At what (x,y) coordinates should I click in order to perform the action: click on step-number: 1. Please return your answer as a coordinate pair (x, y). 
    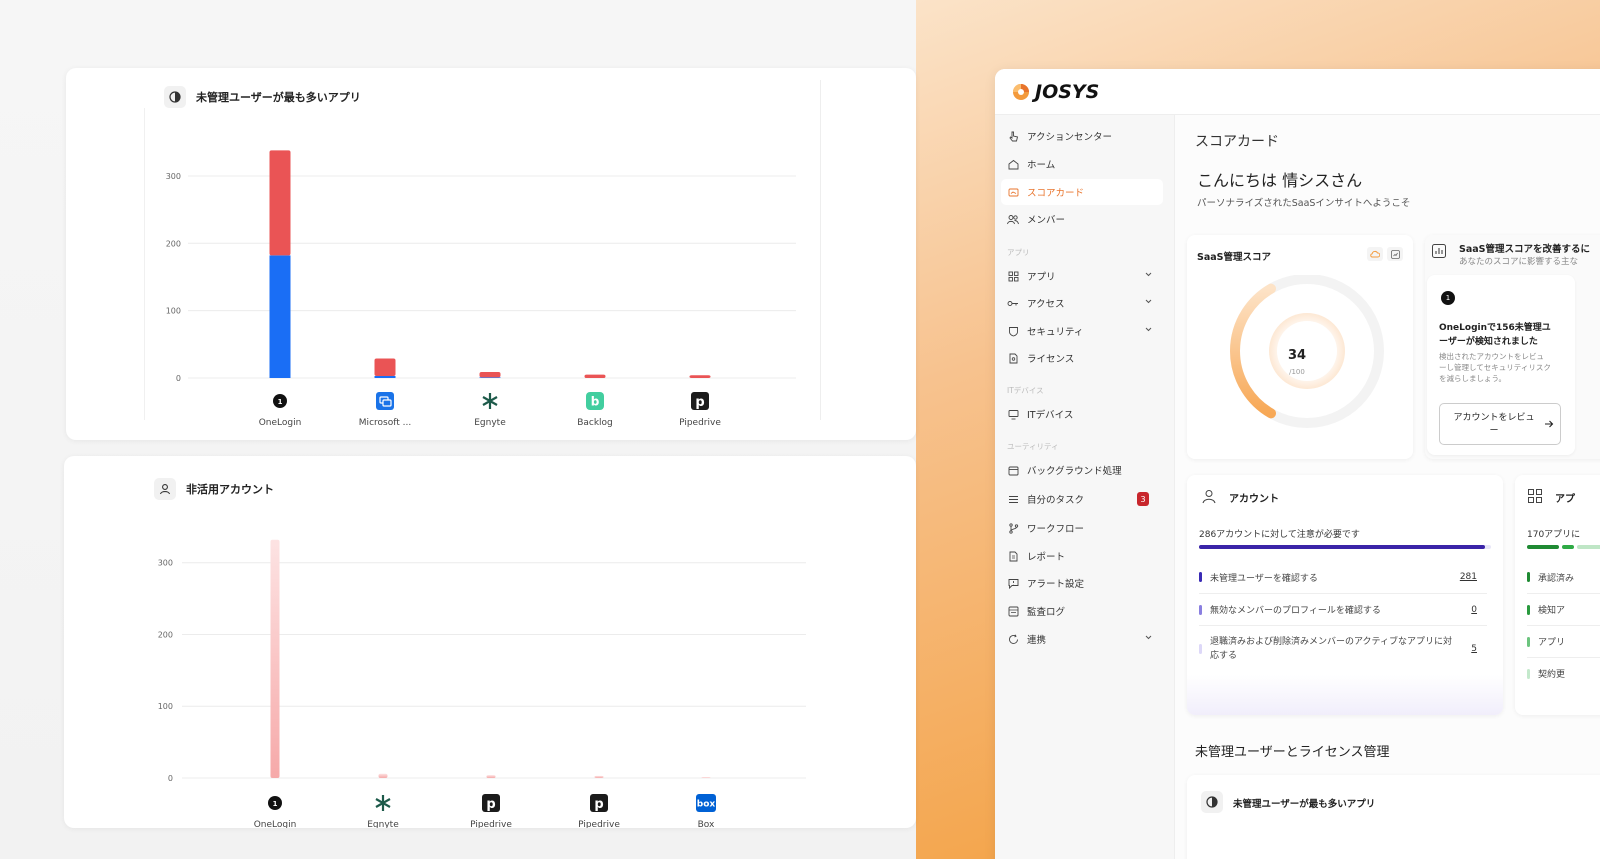
    Looking at the image, I should click on (1448, 298).